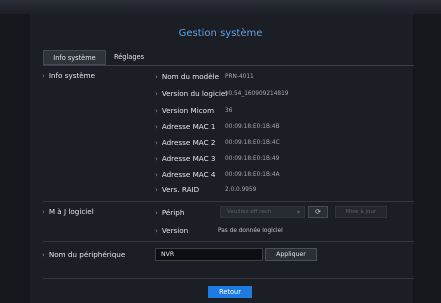 This screenshot has height=303, width=441. Describe the element at coordinates (241, 190) in the screenshot. I see `raid-version-value: 2.0.0.9959` at that location.